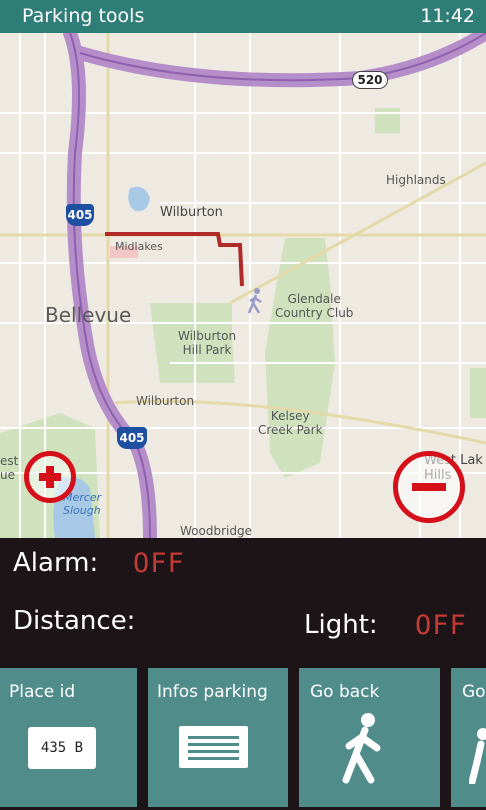 The image size is (486, 810). Describe the element at coordinates (212, 692) in the screenshot. I see `tile-label: Infos parking` at that location.